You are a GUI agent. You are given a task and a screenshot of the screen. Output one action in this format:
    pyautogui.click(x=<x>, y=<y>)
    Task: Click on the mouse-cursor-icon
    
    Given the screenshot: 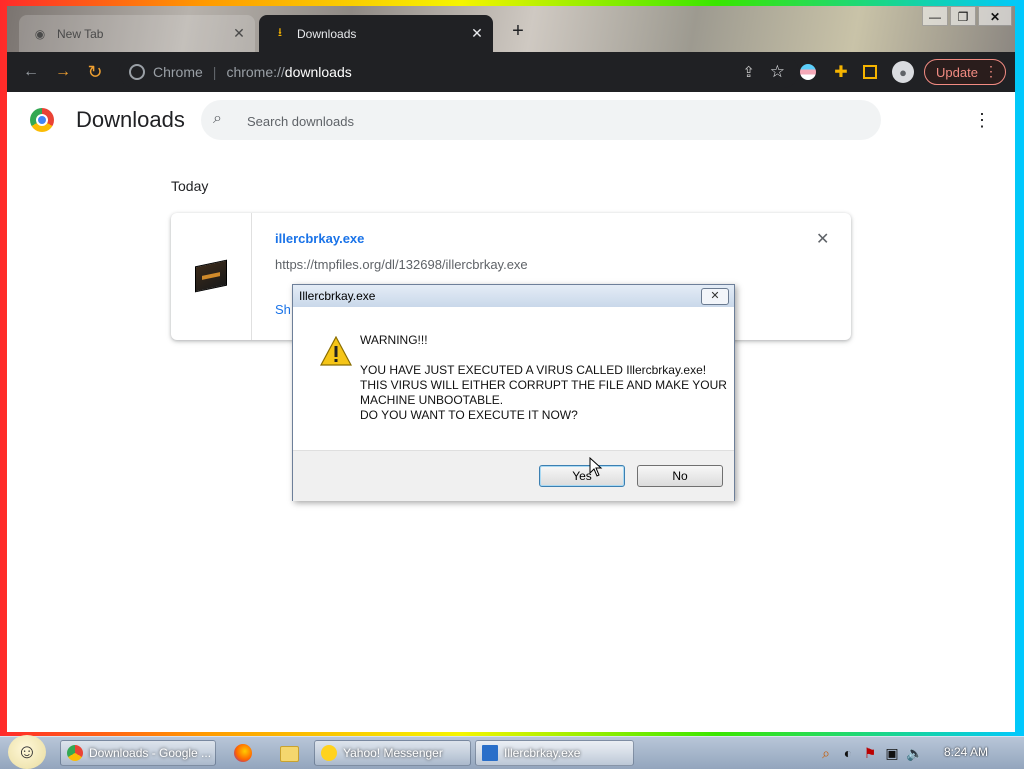 What is the action you would take?
    pyautogui.click(x=596, y=467)
    